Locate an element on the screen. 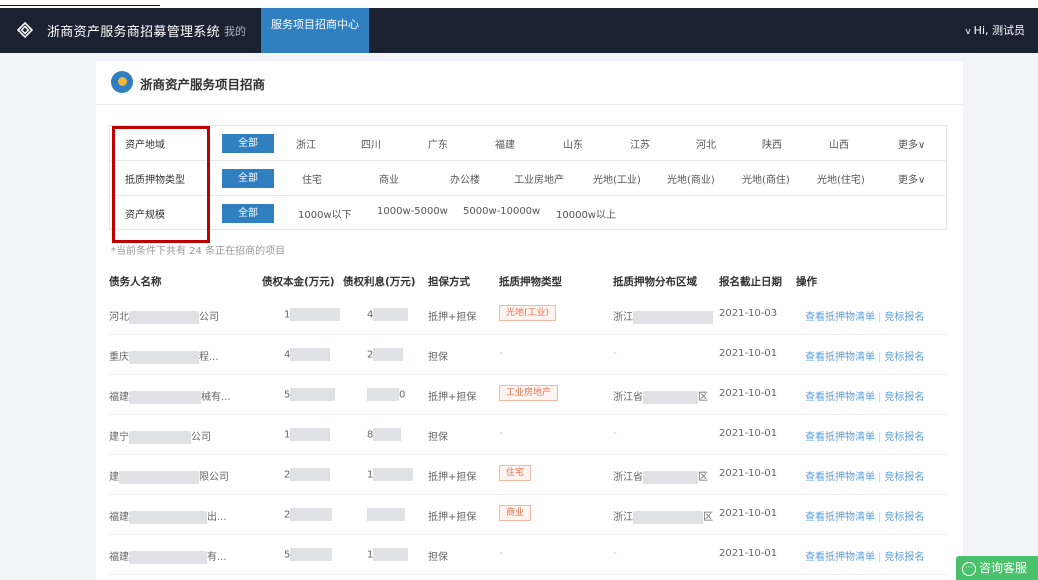 The image size is (1038, 580). debtor-name: 建宁 公司 is located at coordinates (160, 437).